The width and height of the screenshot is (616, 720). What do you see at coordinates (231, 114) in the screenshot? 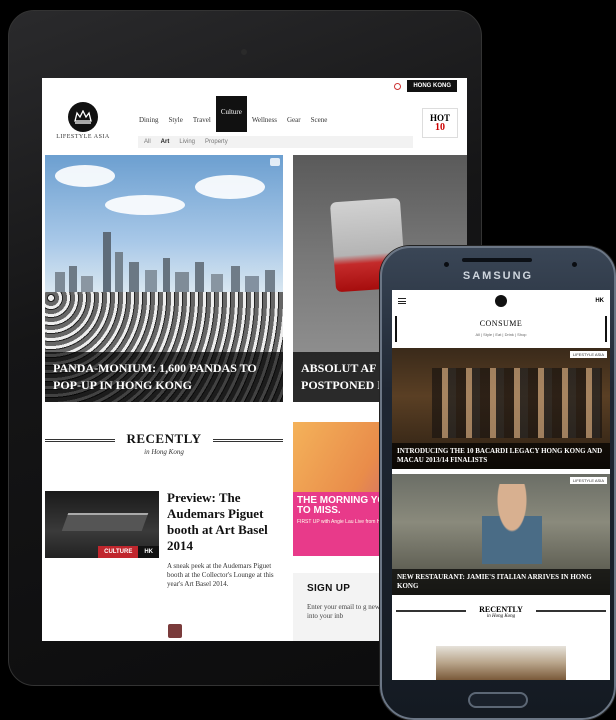
I see `nav-item-culture: Culture` at bounding box center [231, 114].